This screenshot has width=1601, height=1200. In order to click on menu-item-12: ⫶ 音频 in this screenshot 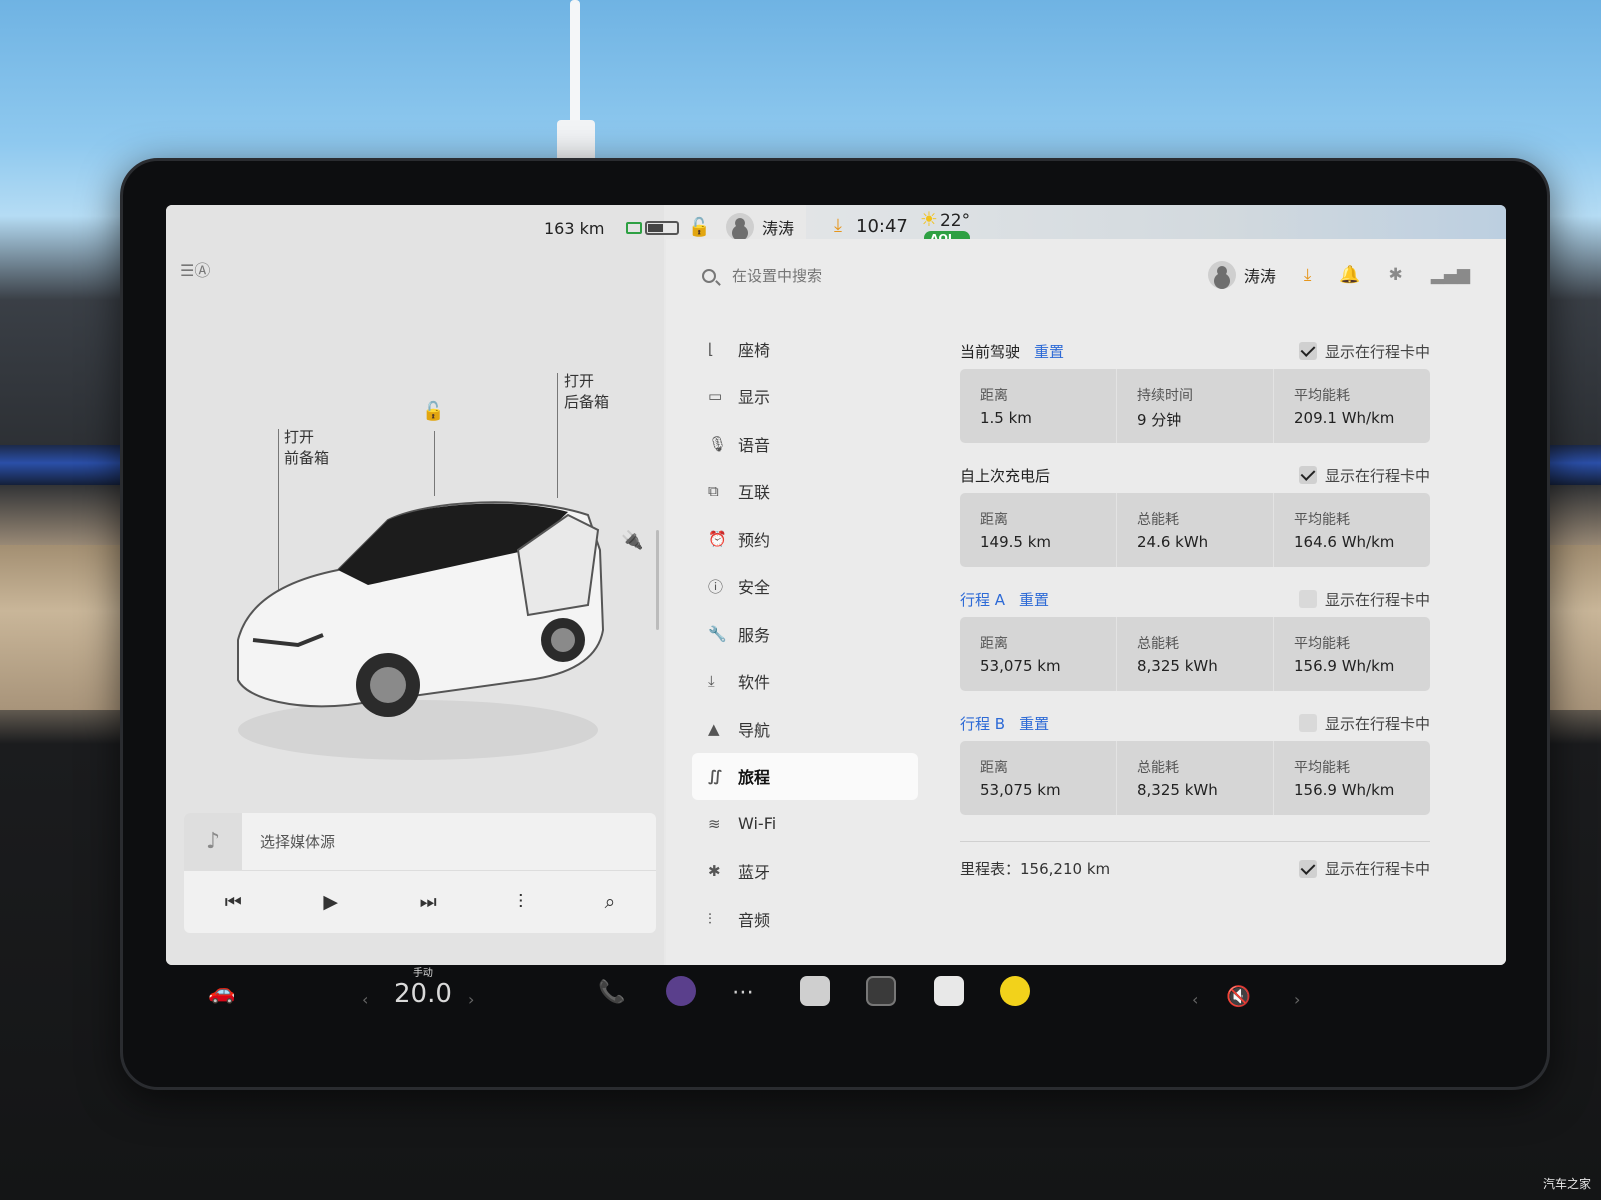, I will do `click(805, 919)`.